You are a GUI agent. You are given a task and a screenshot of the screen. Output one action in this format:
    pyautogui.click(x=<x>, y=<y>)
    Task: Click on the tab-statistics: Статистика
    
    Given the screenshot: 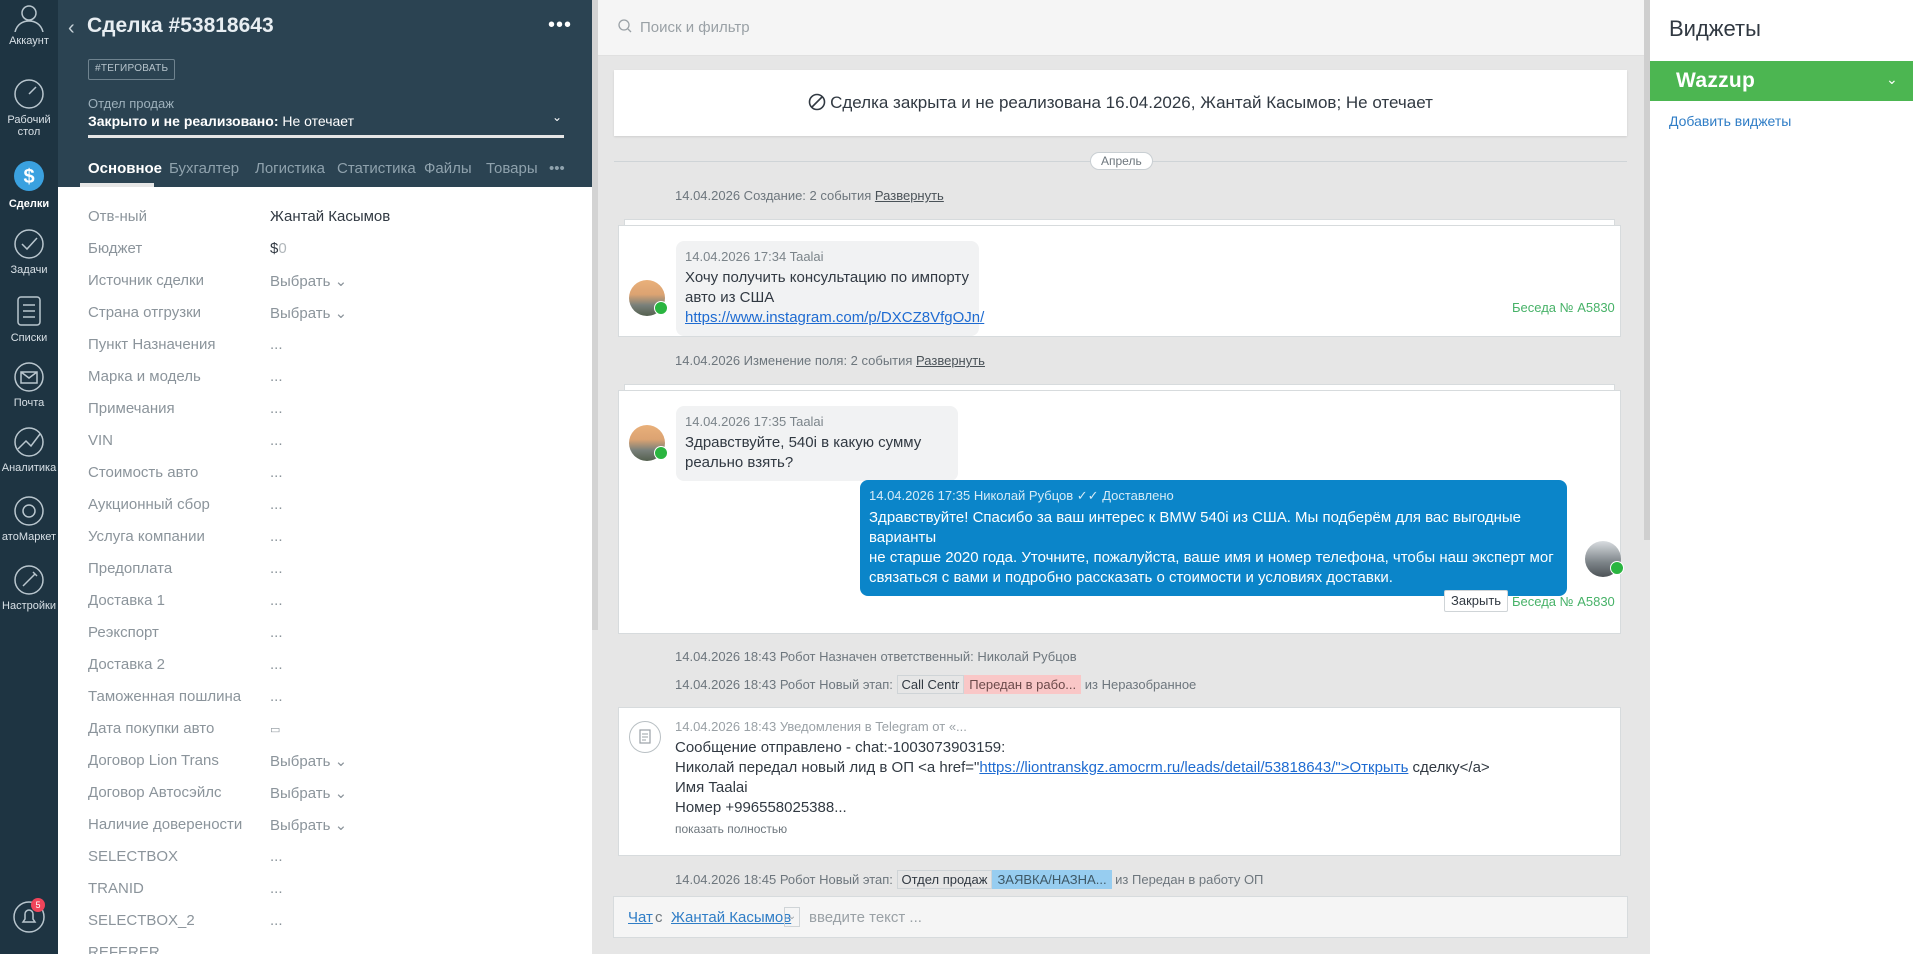 What is the action you would take?
    pyautogui.click(x=376, y=168)
    